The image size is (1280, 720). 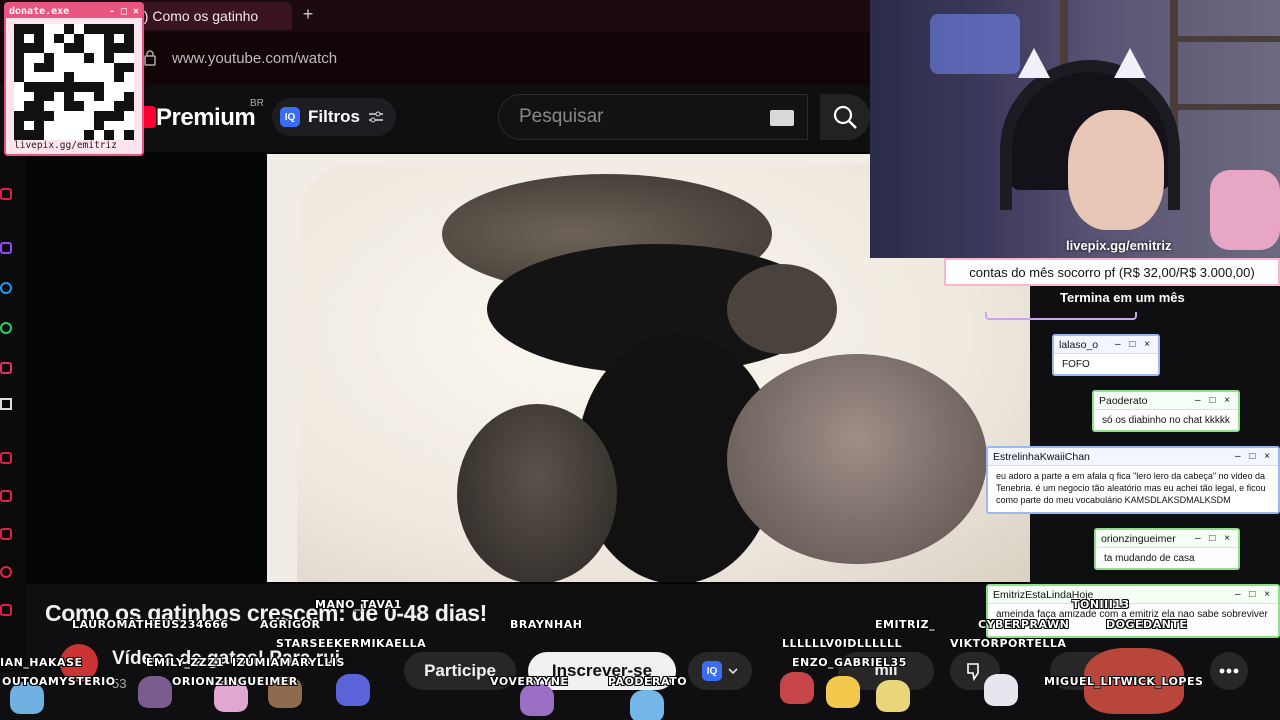 What do you see at coordinates (6, 458) in the screenshot?
I see `youtube-small-icon` at bounding box center [6, 458].